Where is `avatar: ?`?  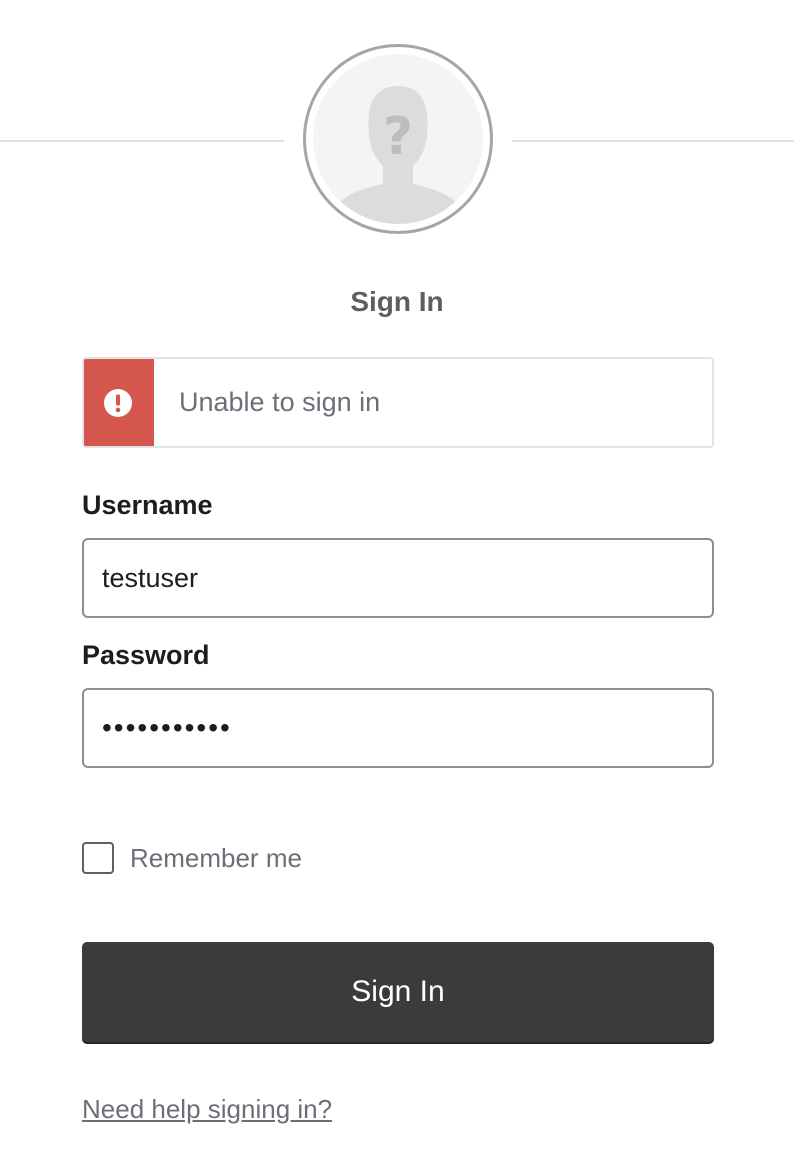 avatar: ? is located at coordinates (398, 139).